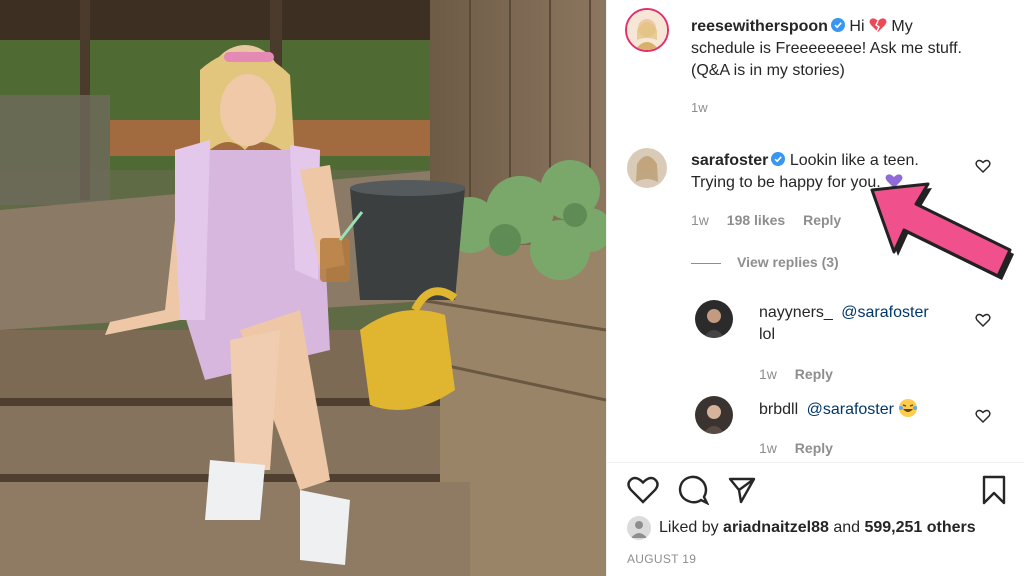 This screenshot has height=576, width=1024. Describe the element at coordinates (643, 490) in the screenshot. I see `like-heart-icon` at that location.